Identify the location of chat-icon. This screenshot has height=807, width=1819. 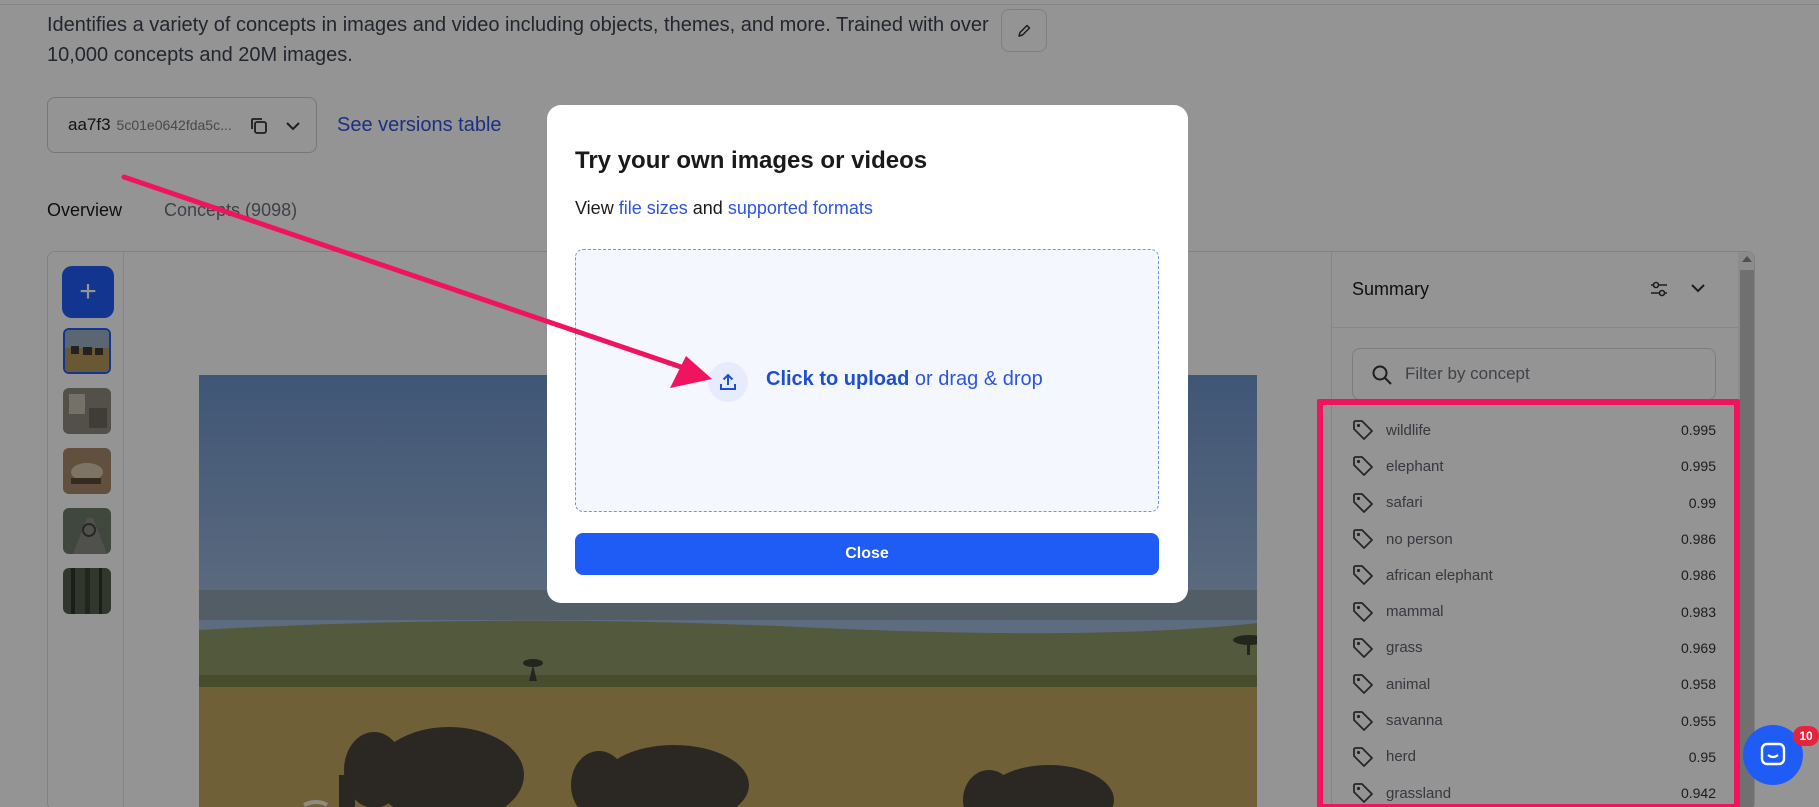
(1773, 754).